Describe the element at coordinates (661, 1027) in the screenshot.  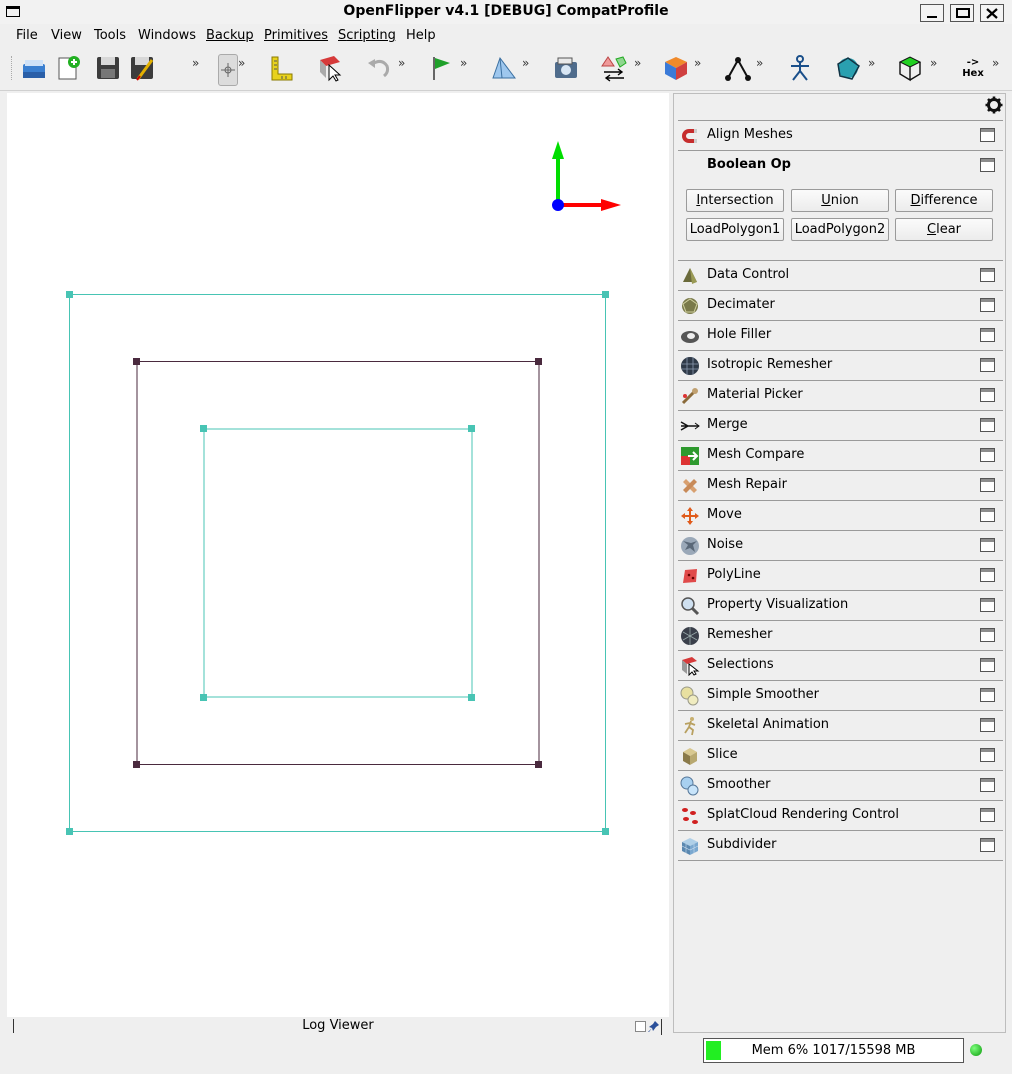
I see `log-viewer-handle-right` at that location.